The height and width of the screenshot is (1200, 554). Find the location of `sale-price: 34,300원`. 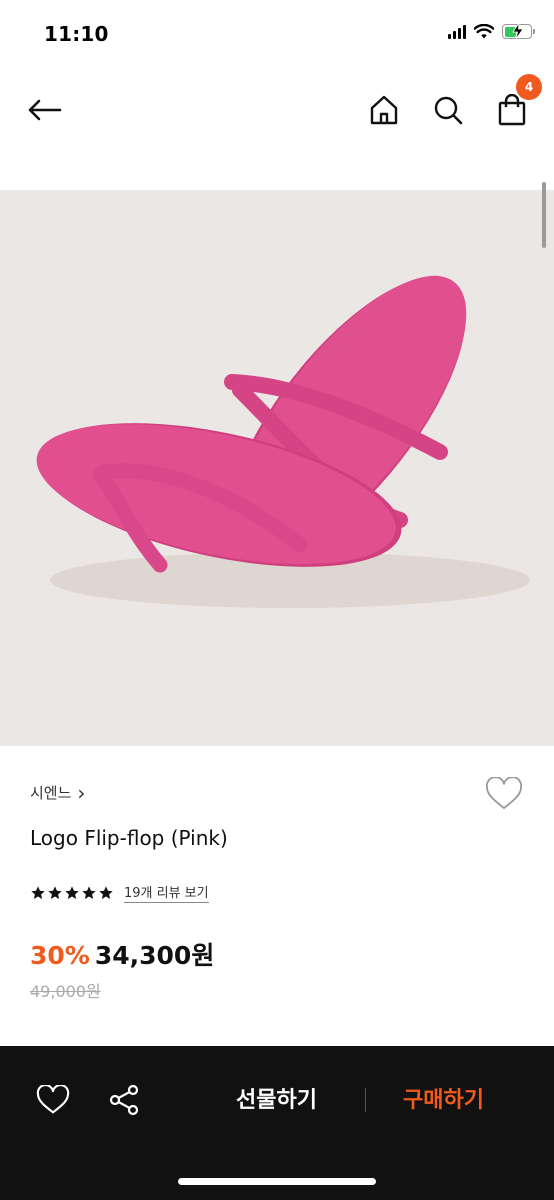

sale-price: 34,300원 is located at coordinates (154, 955).